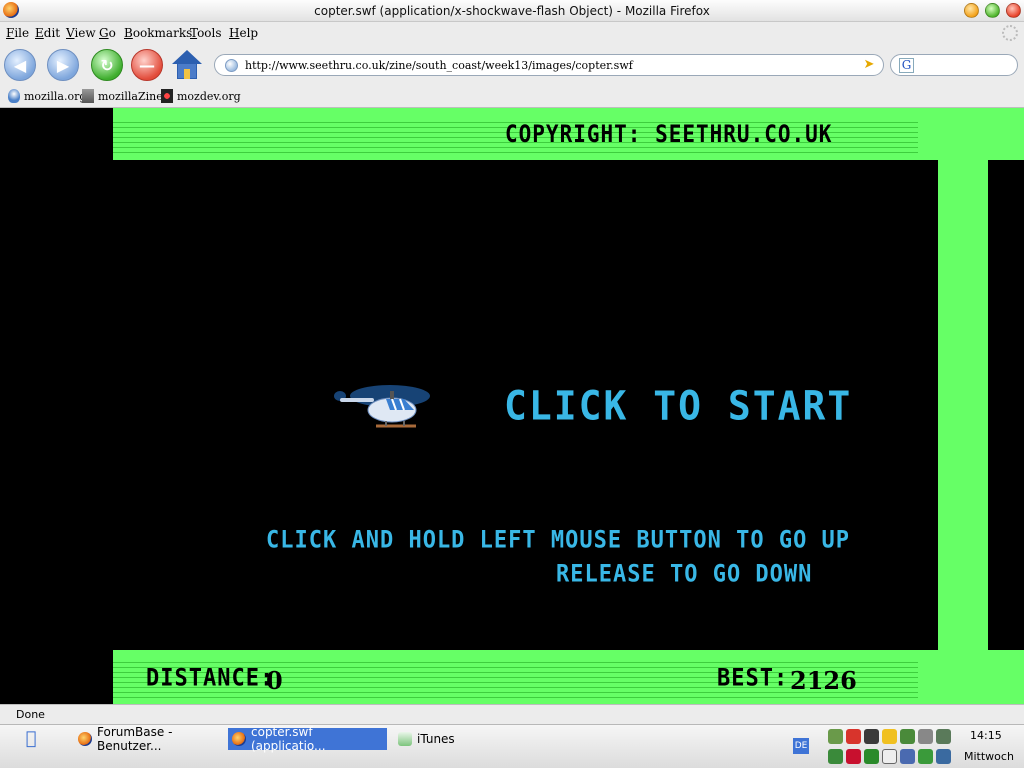 This screenshot has height=768, width=1024. Describe the element at coordinates (158, 33) in the screenshot. I see `menu-bookmarks: Bookmarks` at that location.